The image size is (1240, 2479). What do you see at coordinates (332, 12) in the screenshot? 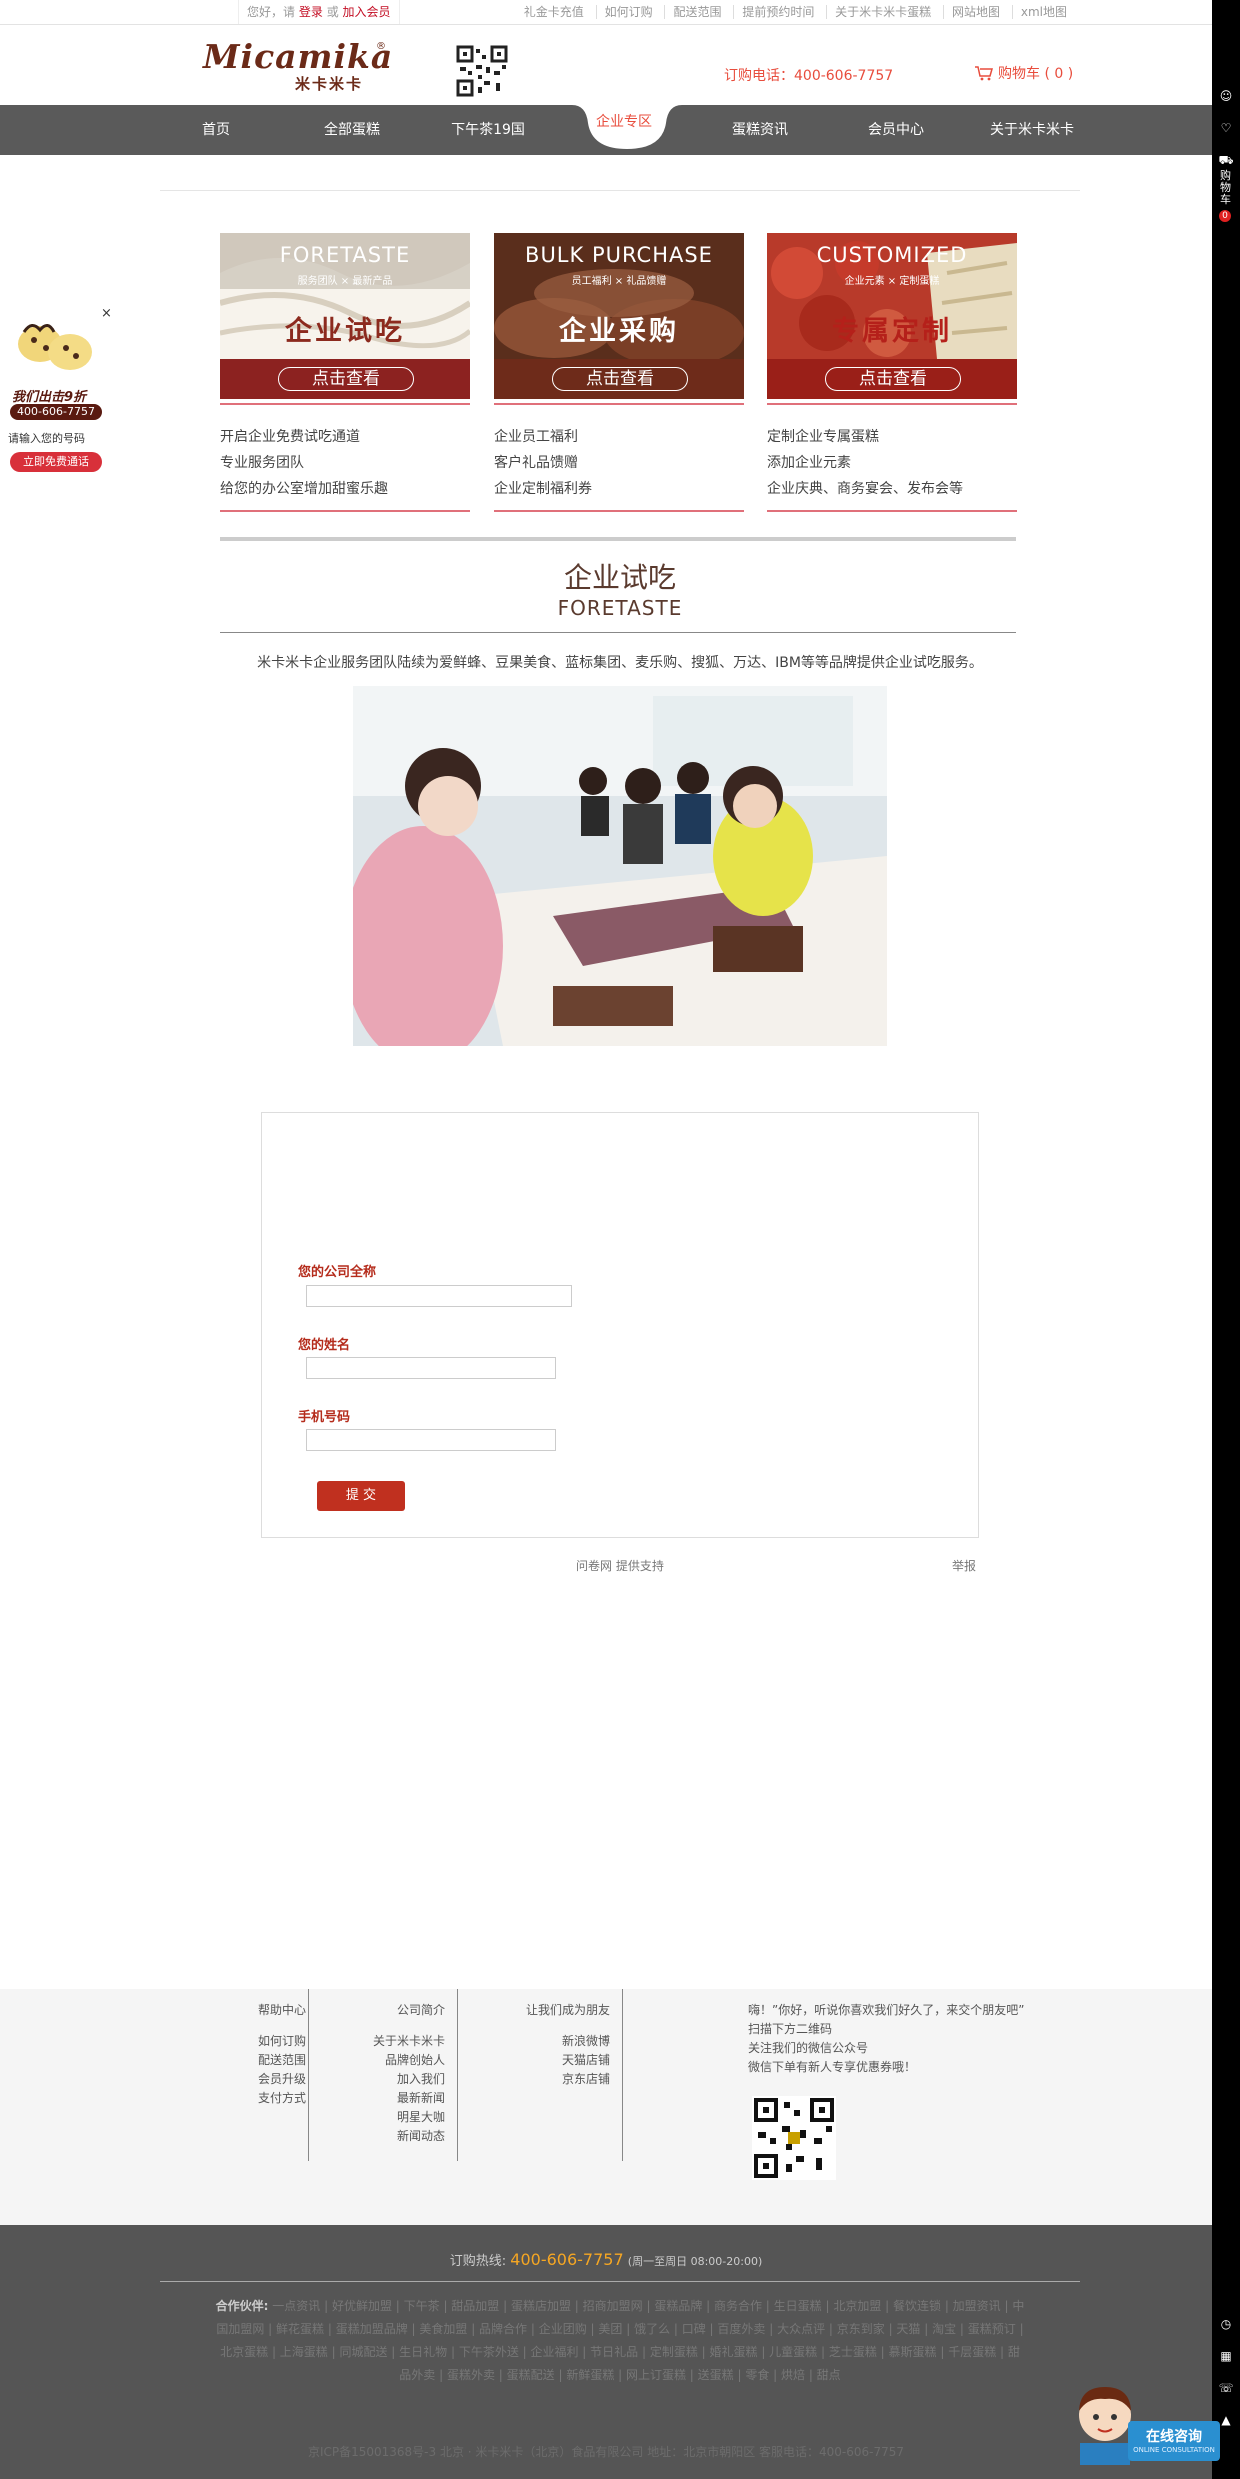
I see `or-text: 或` at bounding box center [332, 12].